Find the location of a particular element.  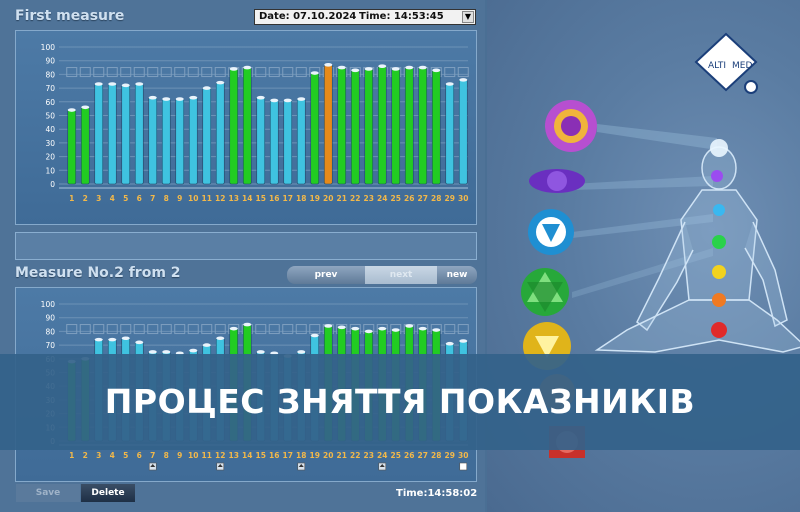

throat-point is located at coordinates (719, 210).